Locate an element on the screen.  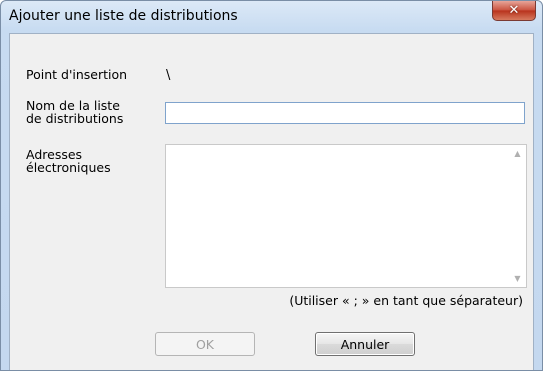
cancel-button: Annuler is located at coordinates (365, 344).